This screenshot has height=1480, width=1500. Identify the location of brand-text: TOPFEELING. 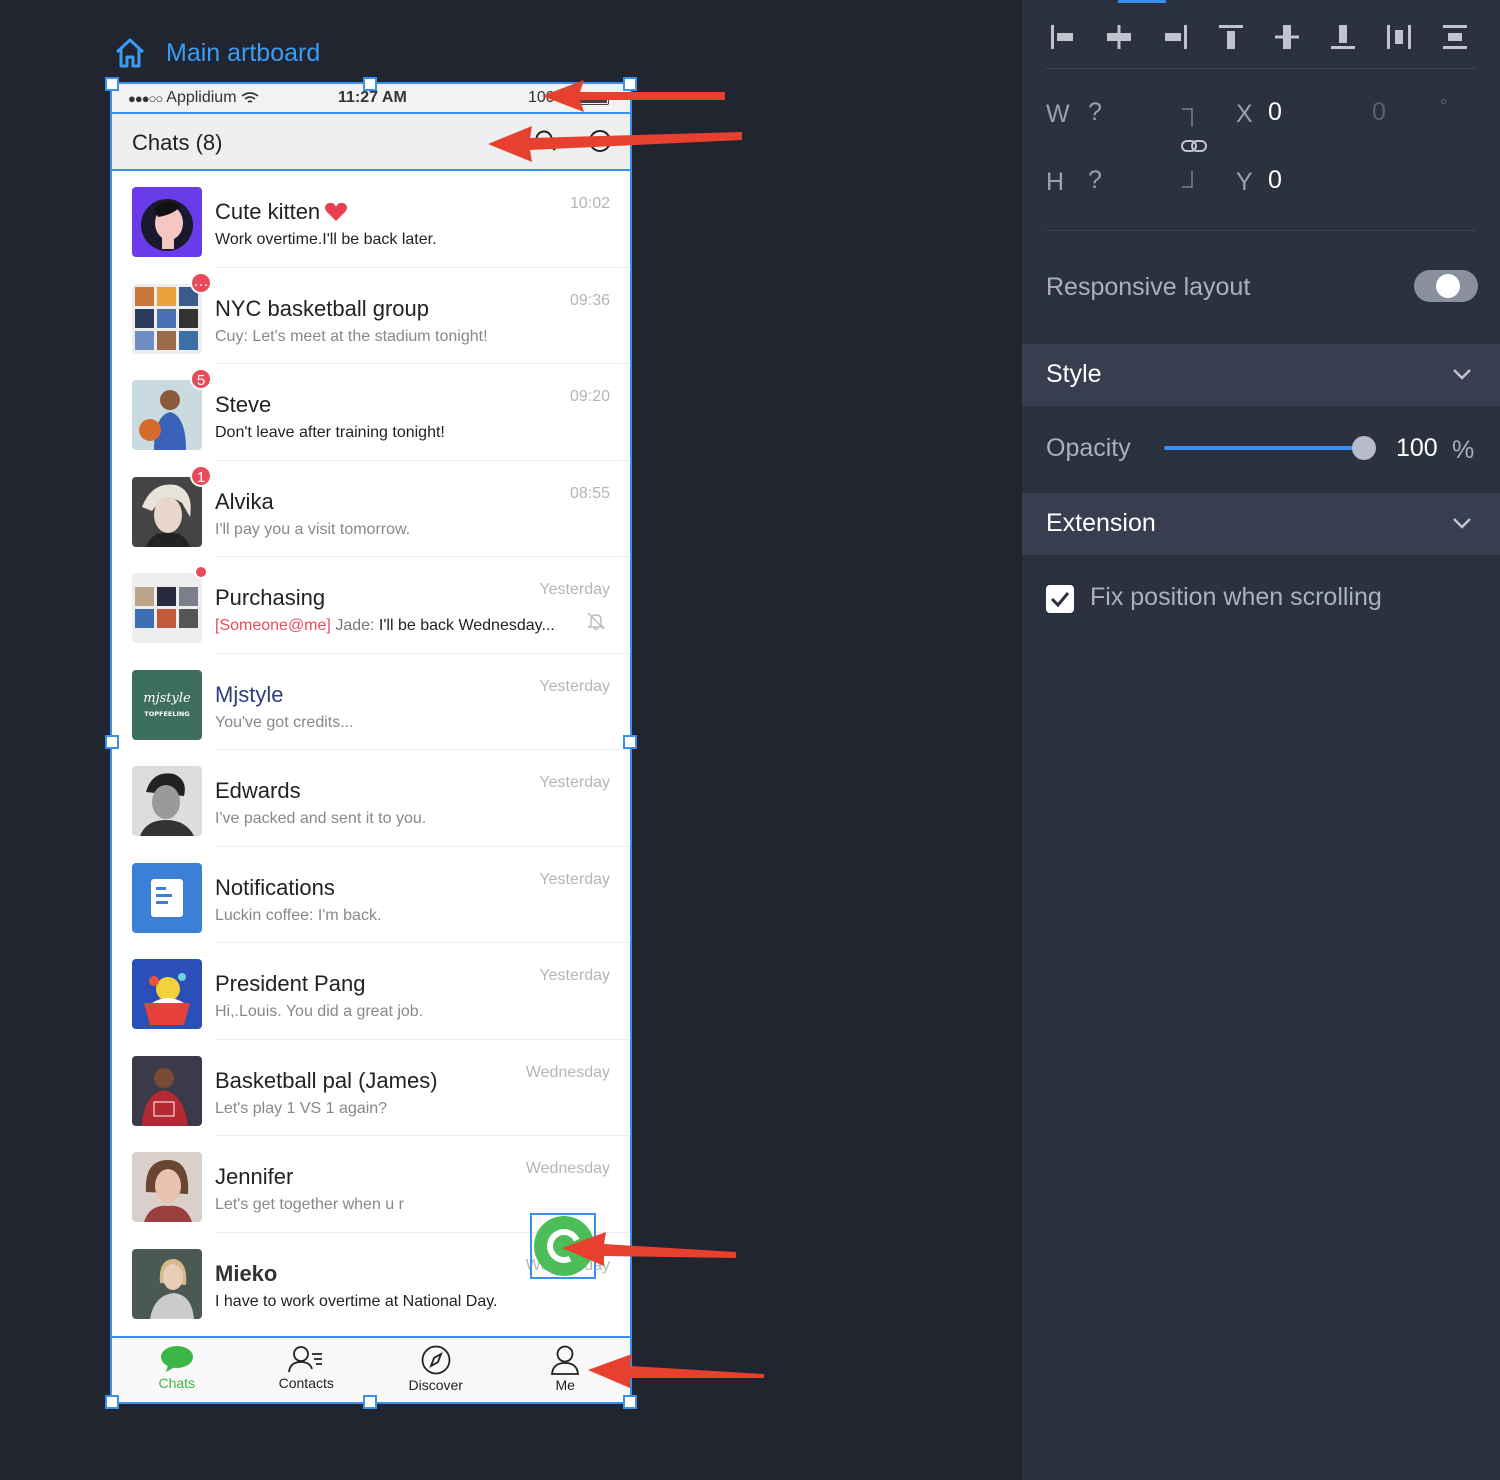
(166, 714).